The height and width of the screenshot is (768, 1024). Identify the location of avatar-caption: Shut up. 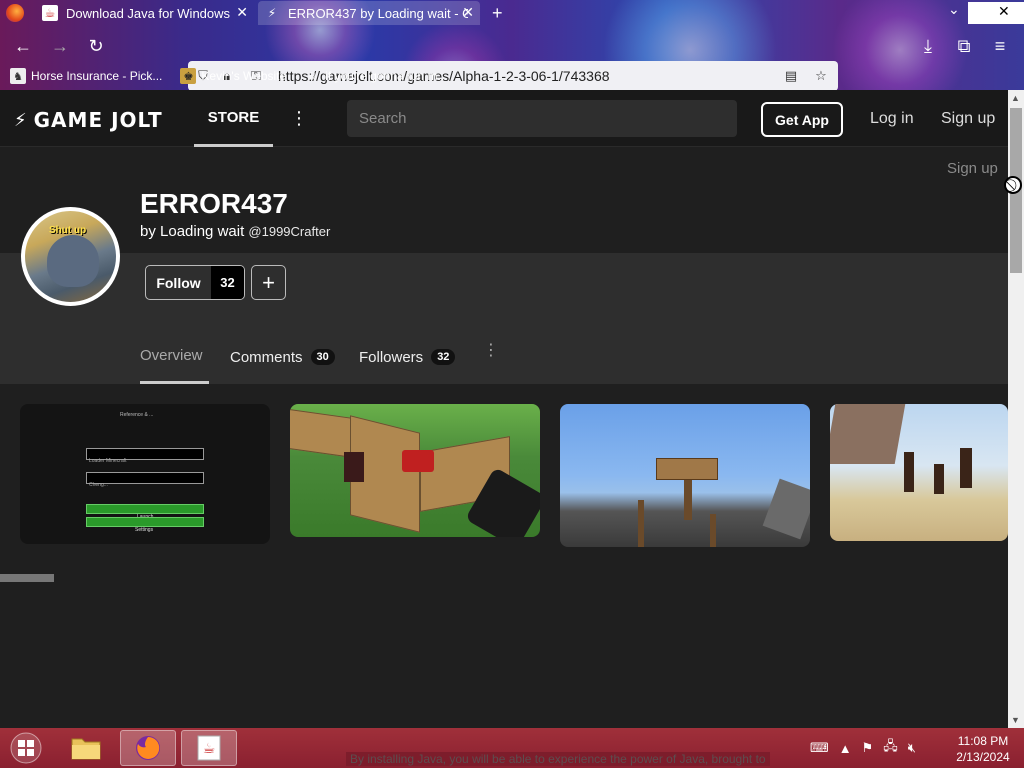
(68, 230).